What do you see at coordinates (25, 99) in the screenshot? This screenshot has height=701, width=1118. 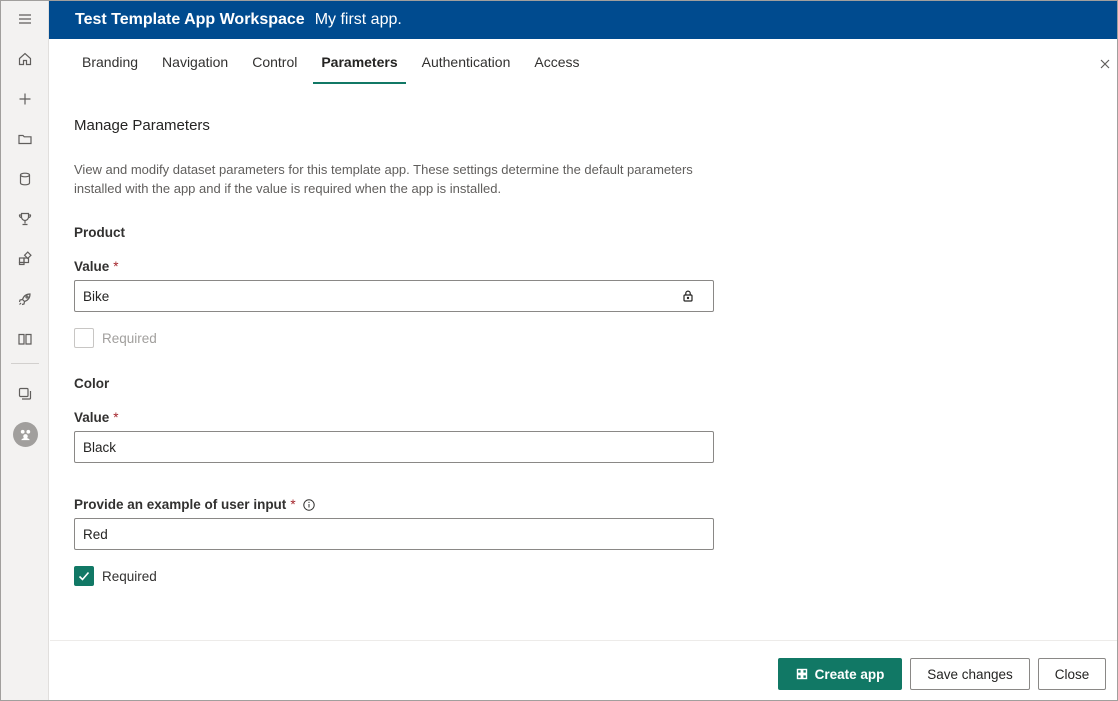 I see `plus-icon` at bounding box center [25, 99].